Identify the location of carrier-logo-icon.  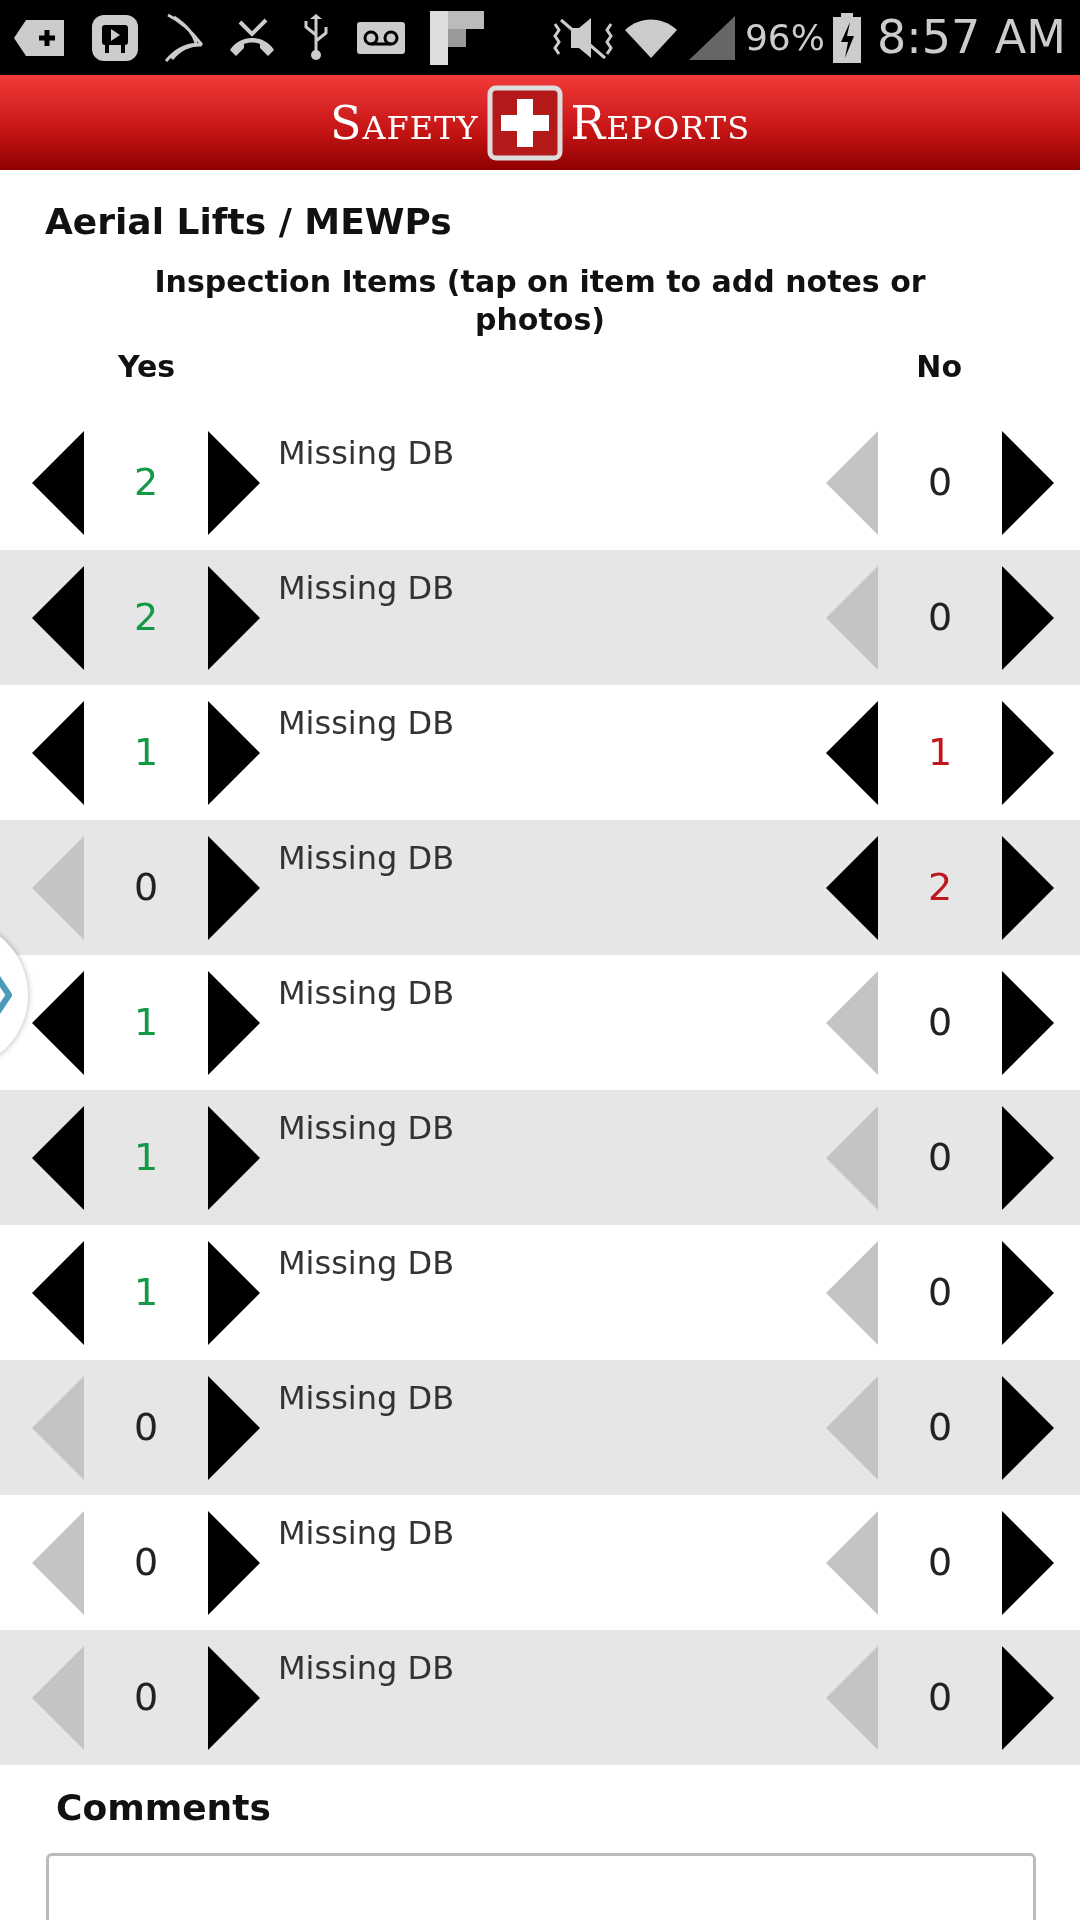
(184, 37).